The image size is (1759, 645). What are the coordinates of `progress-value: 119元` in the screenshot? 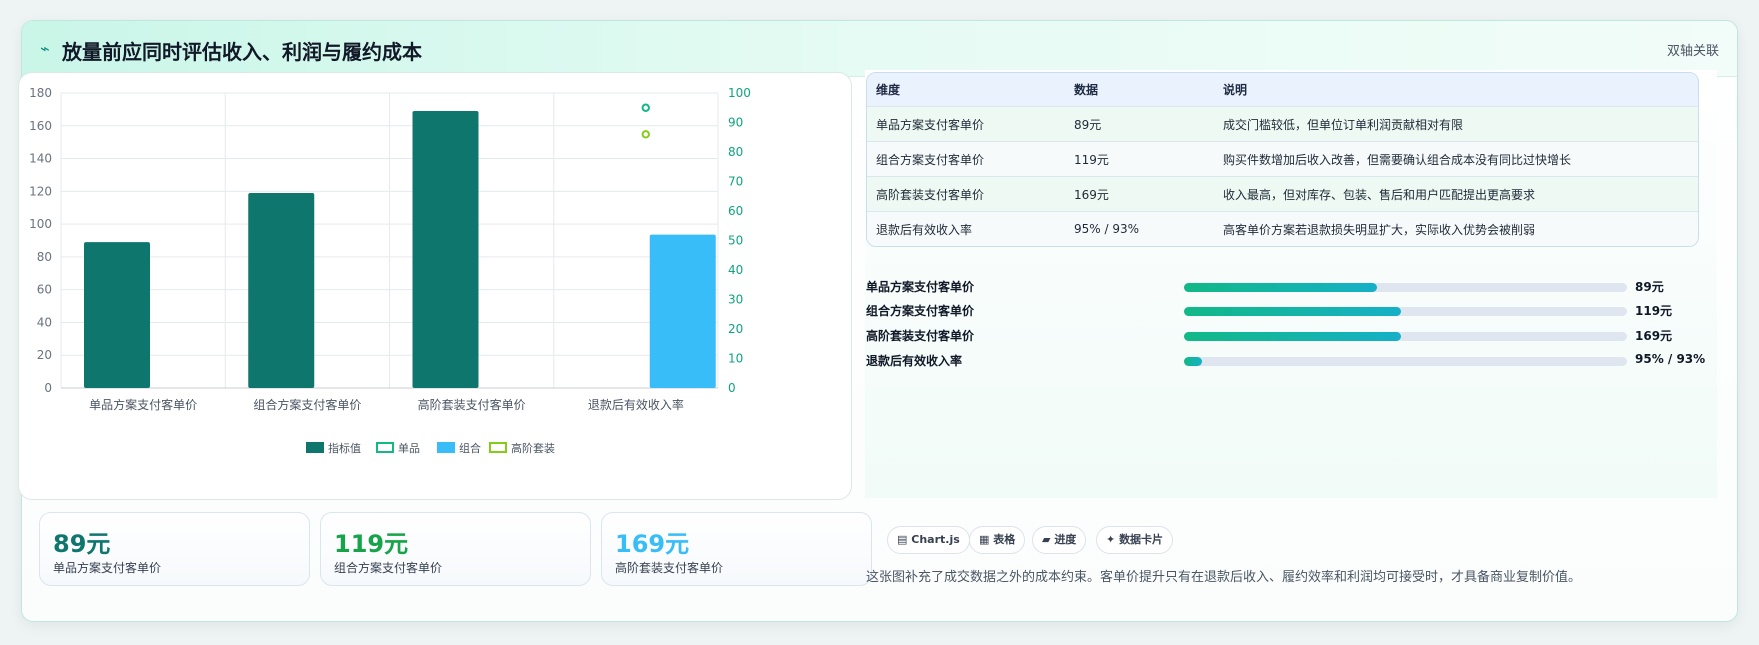 It's located at (1654, 311).